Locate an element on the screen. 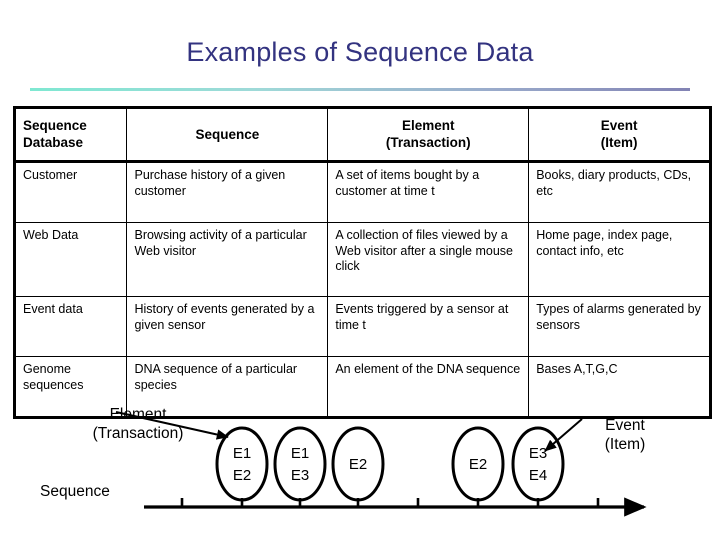 This screenshot has height=540, width=720. column-header-sequence: Sequence is located at coordinates (227, 135).